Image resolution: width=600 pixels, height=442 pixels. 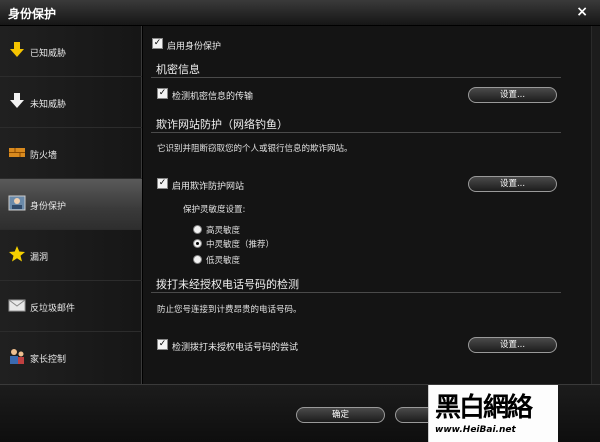 I want to click on sidebar-item-label: 已知威胁, so click(x=48, y=54).